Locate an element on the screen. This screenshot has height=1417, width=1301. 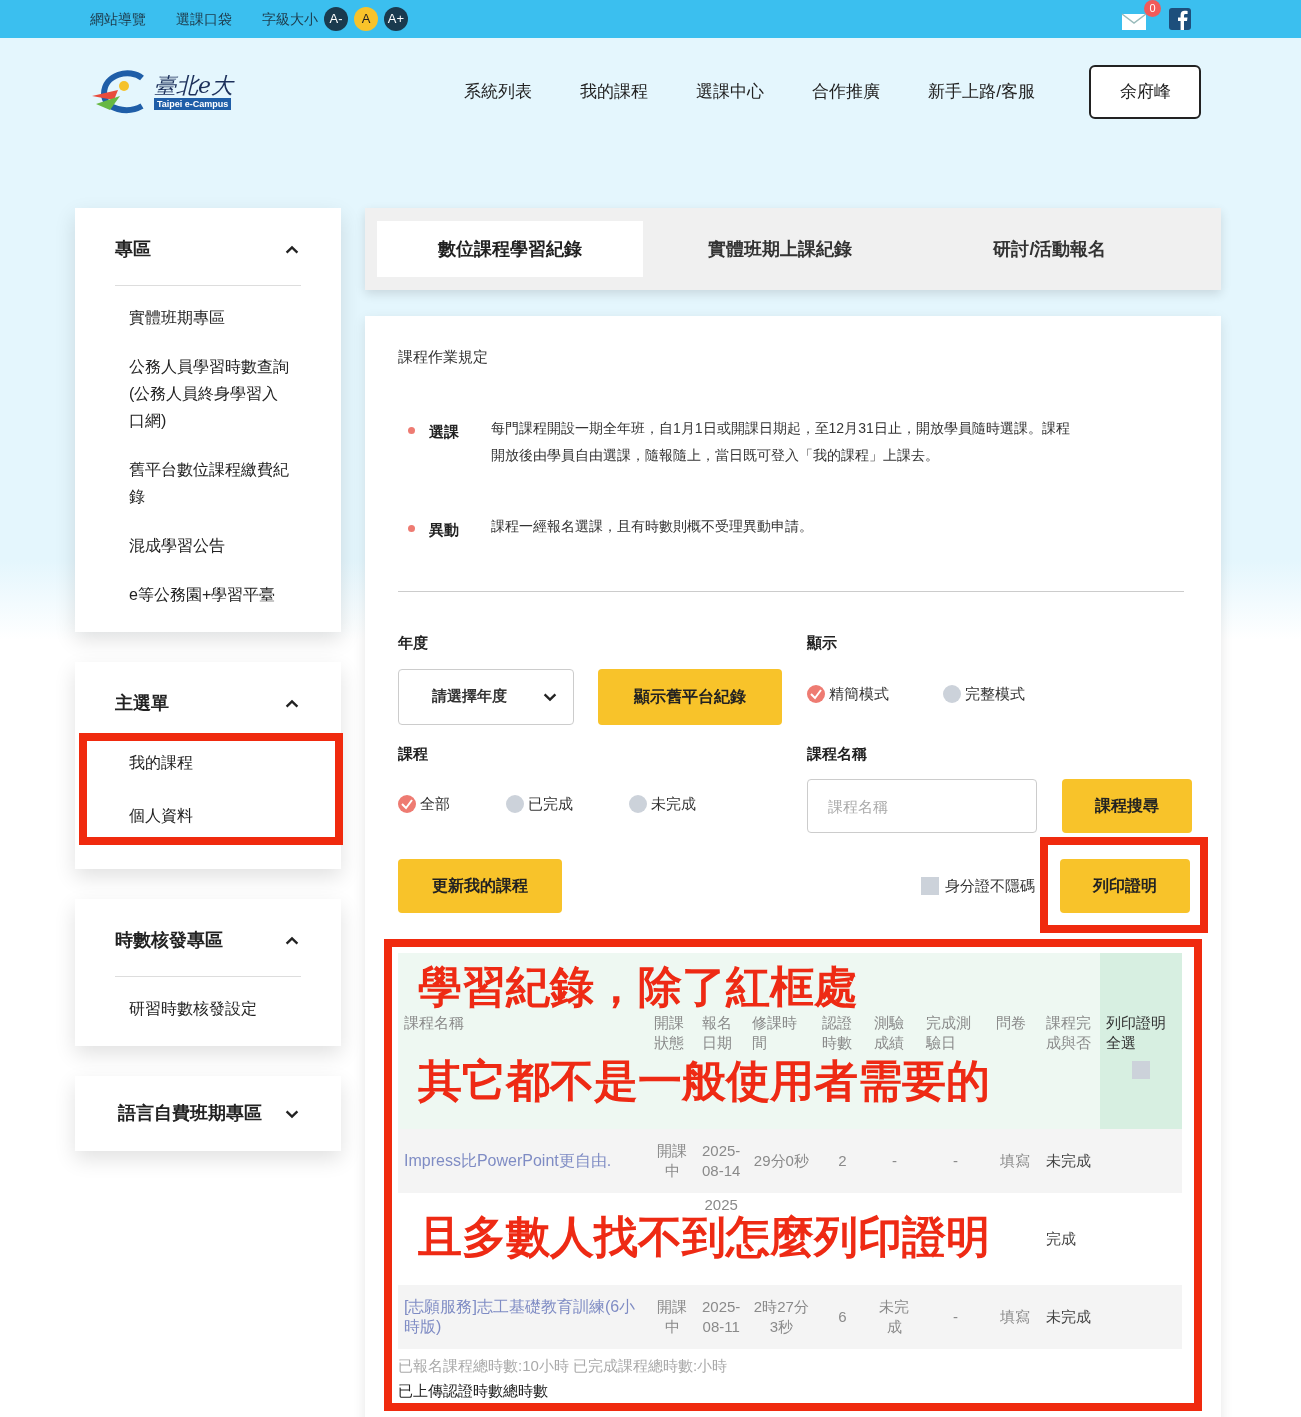
nav-link: 我的課程 is located at coordinates (614, 92).